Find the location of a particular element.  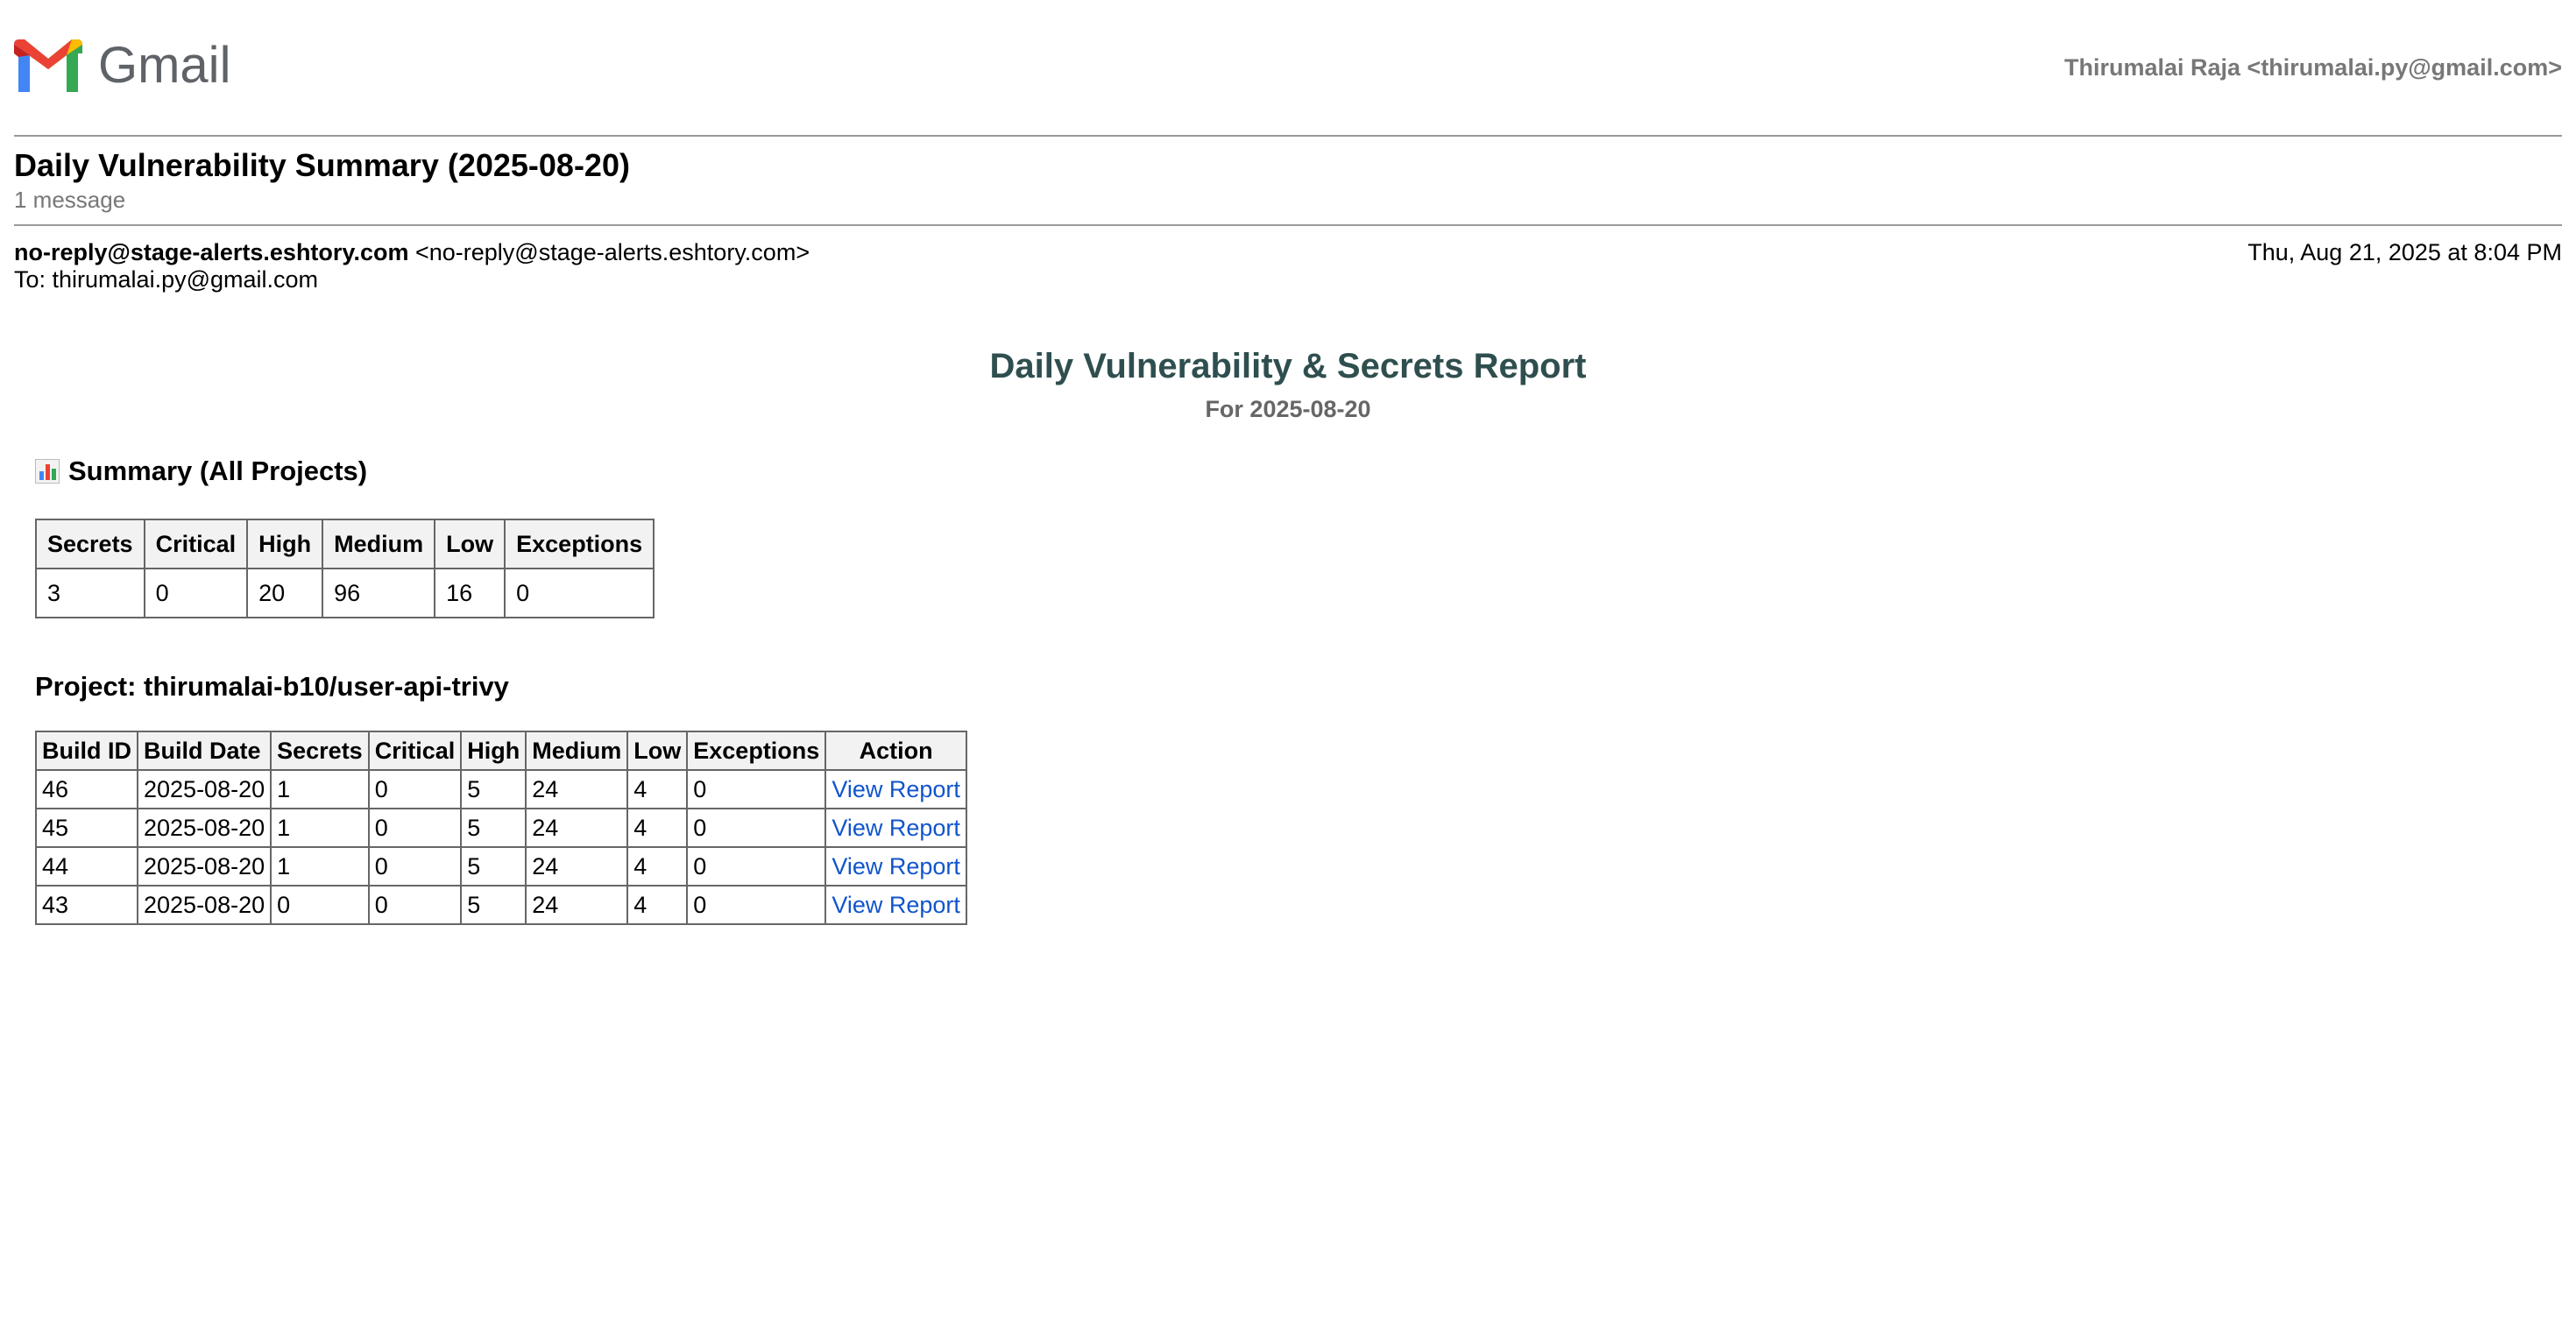

project-col-build-id: Build ID is located at coordinates (86, 751).